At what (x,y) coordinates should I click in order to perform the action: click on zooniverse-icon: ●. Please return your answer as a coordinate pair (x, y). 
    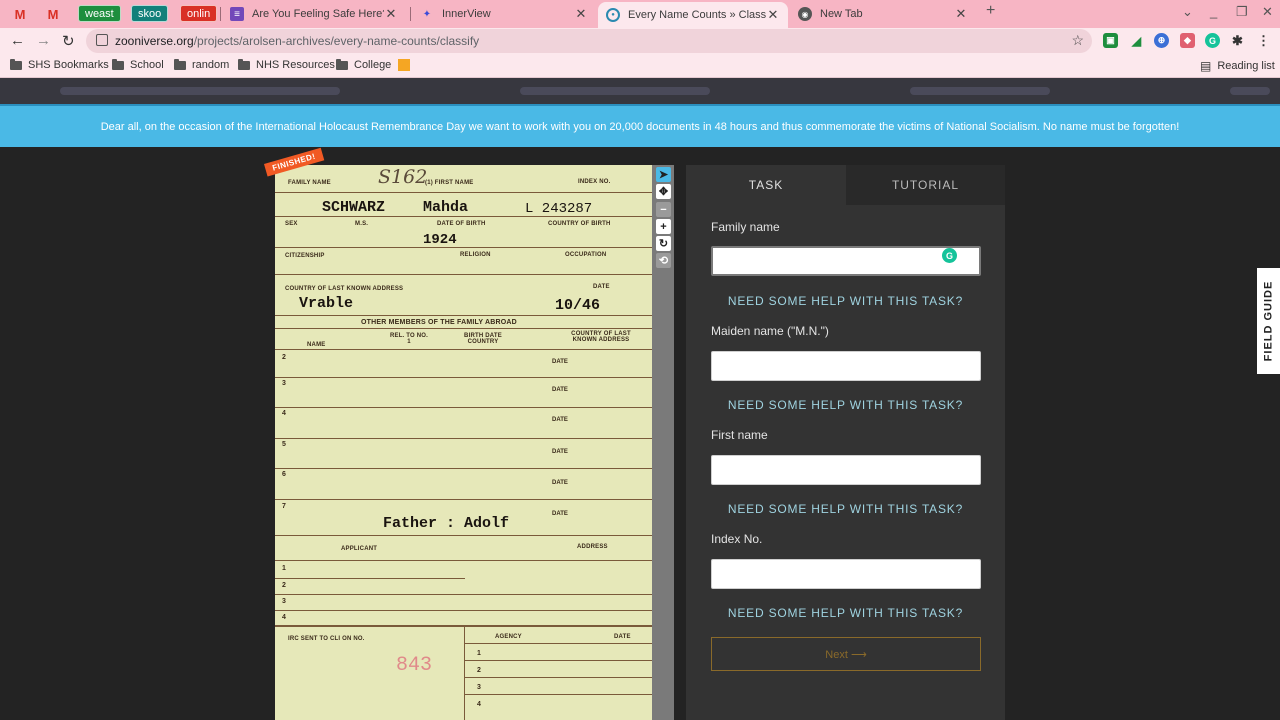
    Looking at the image, I should click on (613, 15).